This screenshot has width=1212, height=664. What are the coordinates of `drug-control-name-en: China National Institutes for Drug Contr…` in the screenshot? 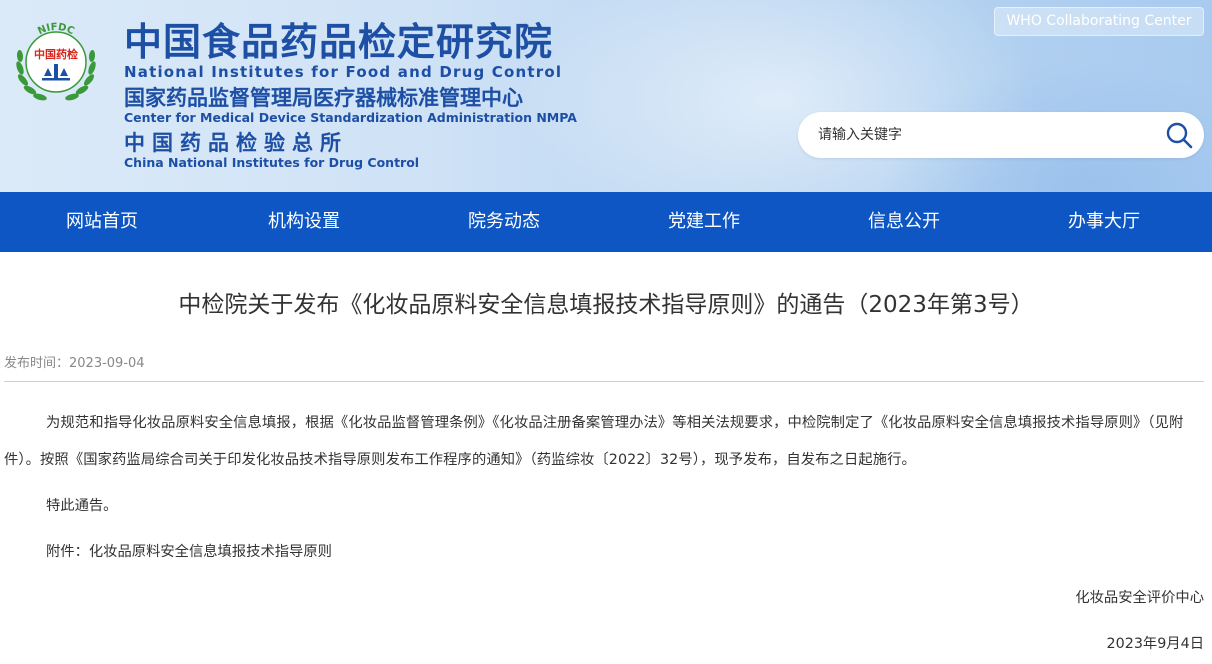 It's located at (272, 162).